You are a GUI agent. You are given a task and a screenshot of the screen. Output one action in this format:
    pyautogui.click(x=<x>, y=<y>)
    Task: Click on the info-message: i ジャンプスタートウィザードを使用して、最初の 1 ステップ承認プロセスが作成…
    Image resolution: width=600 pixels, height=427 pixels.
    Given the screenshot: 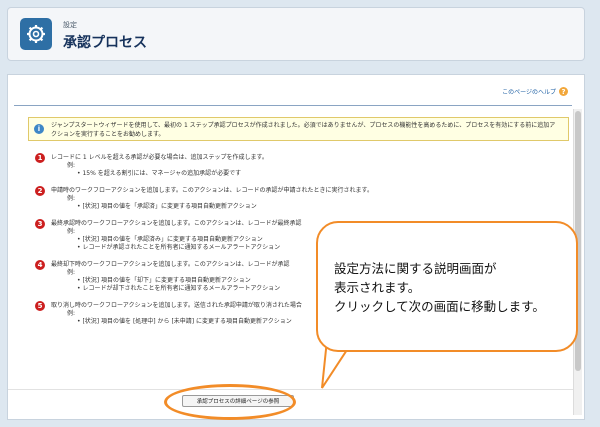 What is the action you would take?
    pyautogui.click(x=298, y=129)
    